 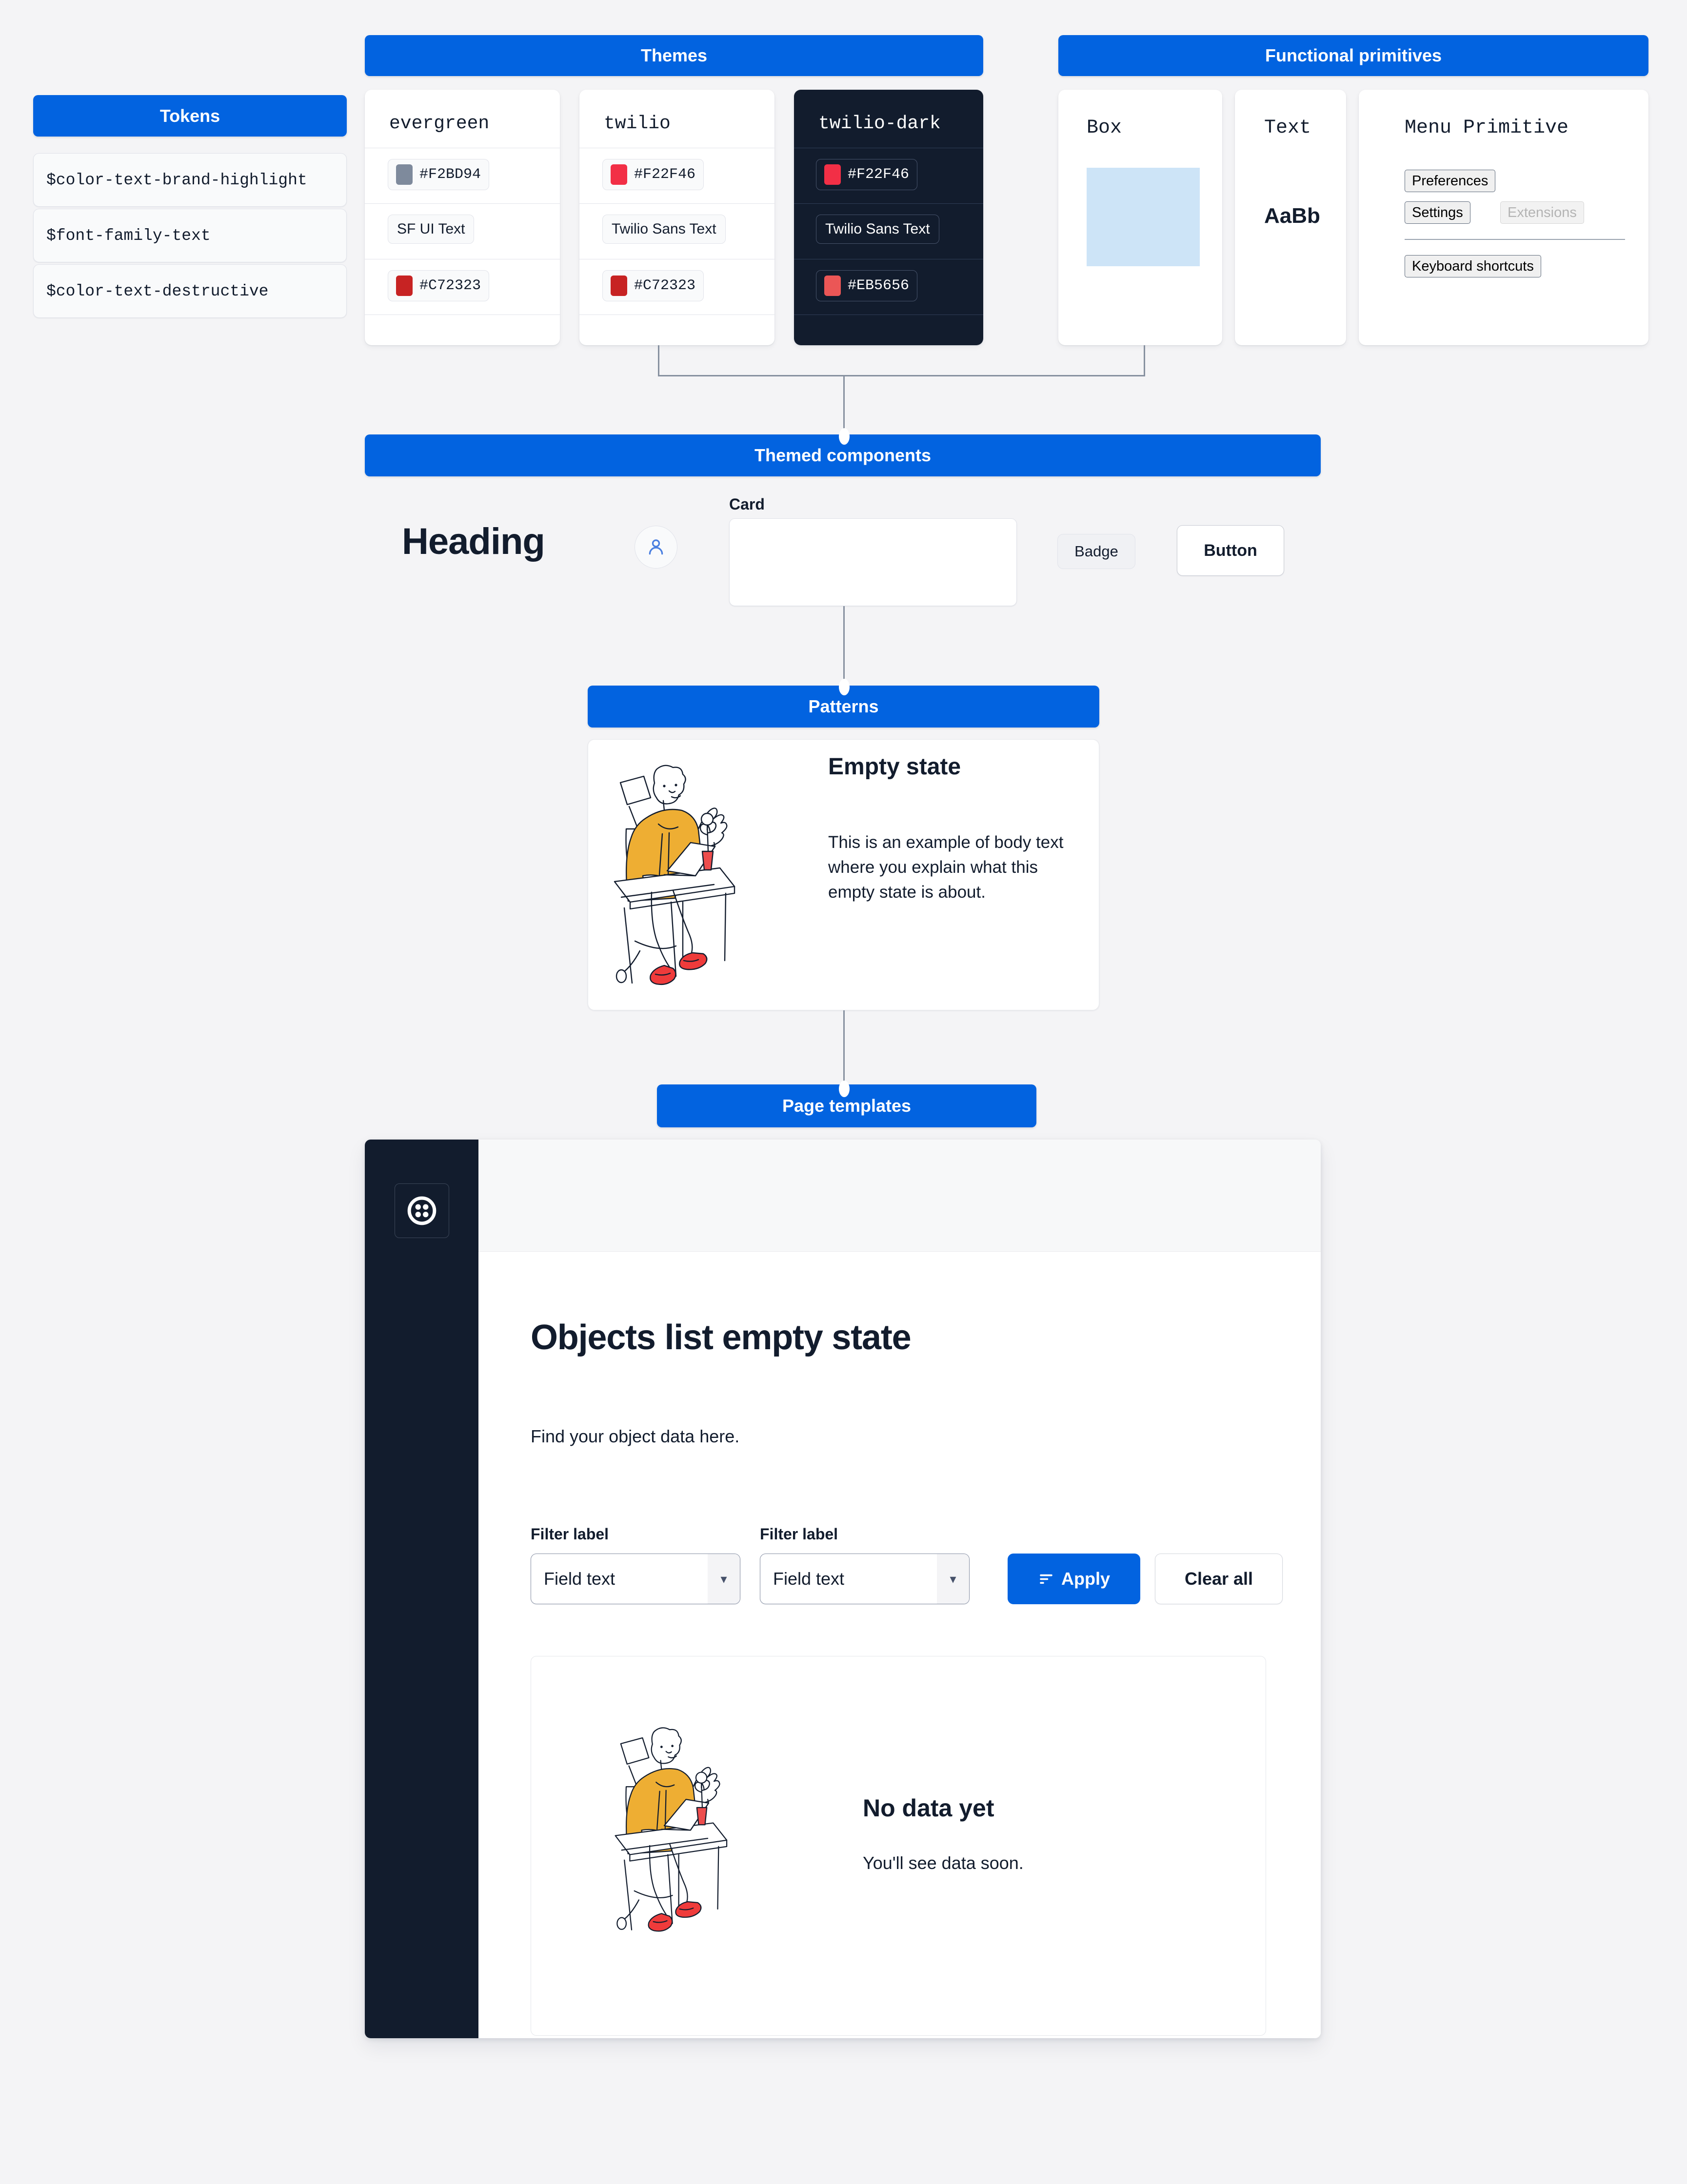 What do you see at coordinates (873, 562) in the screenshot?
I see `card-component` at bounding box center [873, 562].